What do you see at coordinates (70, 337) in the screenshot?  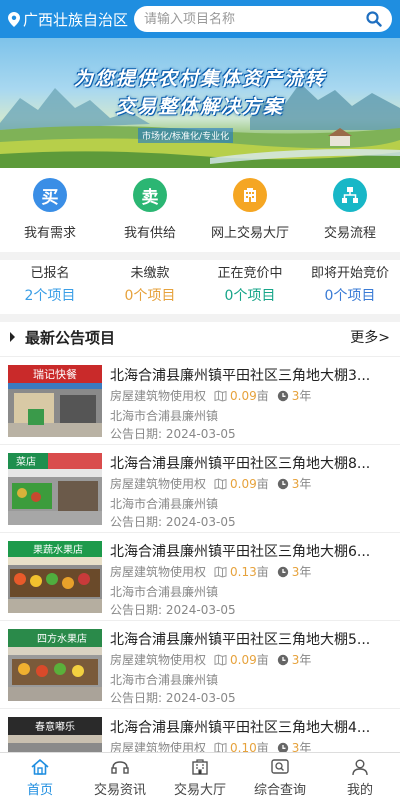 I see `section-title: 最新公告项目` at bounding box center [70, 337].